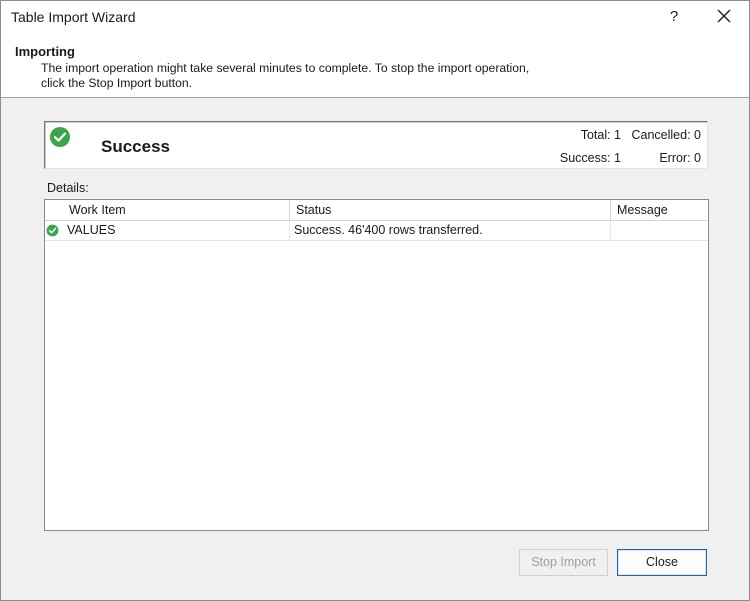 Image resolution: width=750 pixels, height=601 pixels. I want to click on stop-import-button: Stop Import, so click(563, 562).